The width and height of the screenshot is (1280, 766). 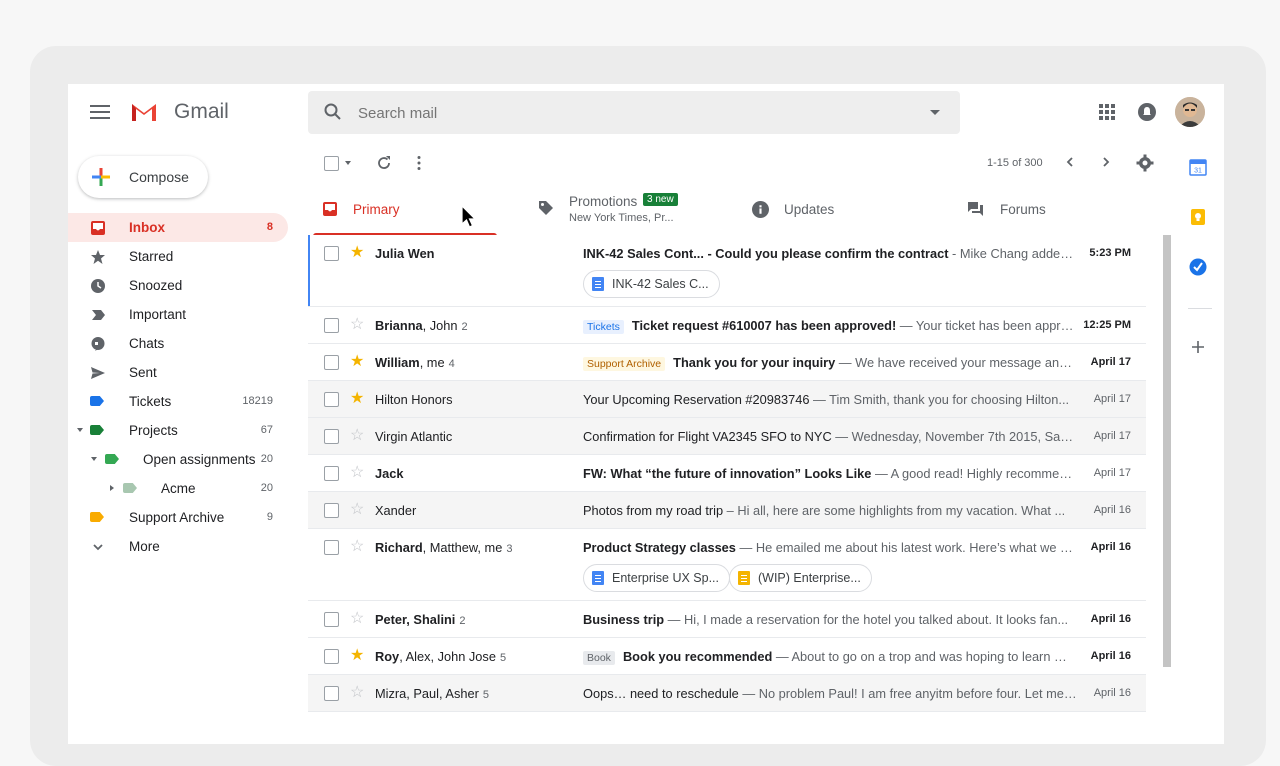 What do you see at coordinates (100, 112) in the screenshot?
I see `main-menu-icon` at bounding box center [100, 112].